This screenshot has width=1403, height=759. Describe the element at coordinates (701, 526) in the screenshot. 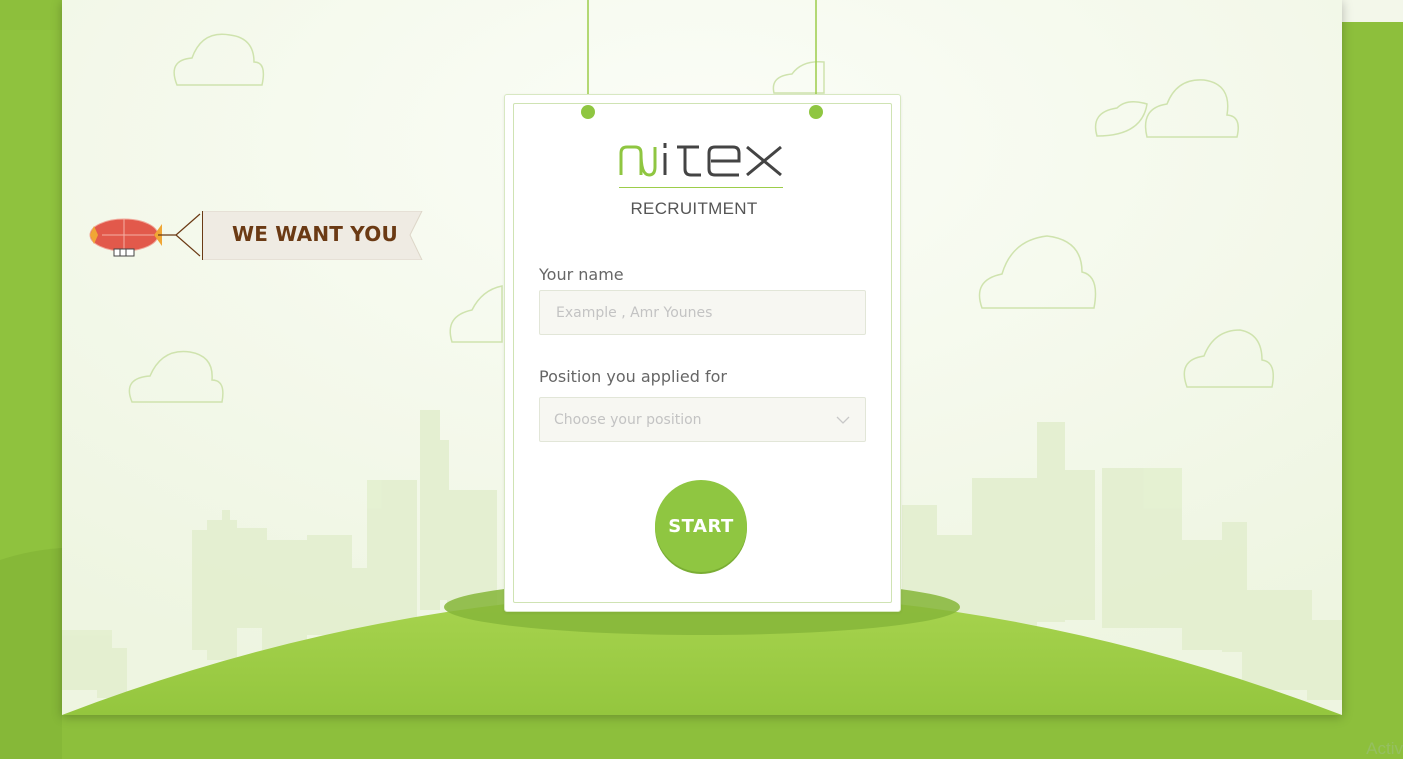

I see `start-button: START` at that location.